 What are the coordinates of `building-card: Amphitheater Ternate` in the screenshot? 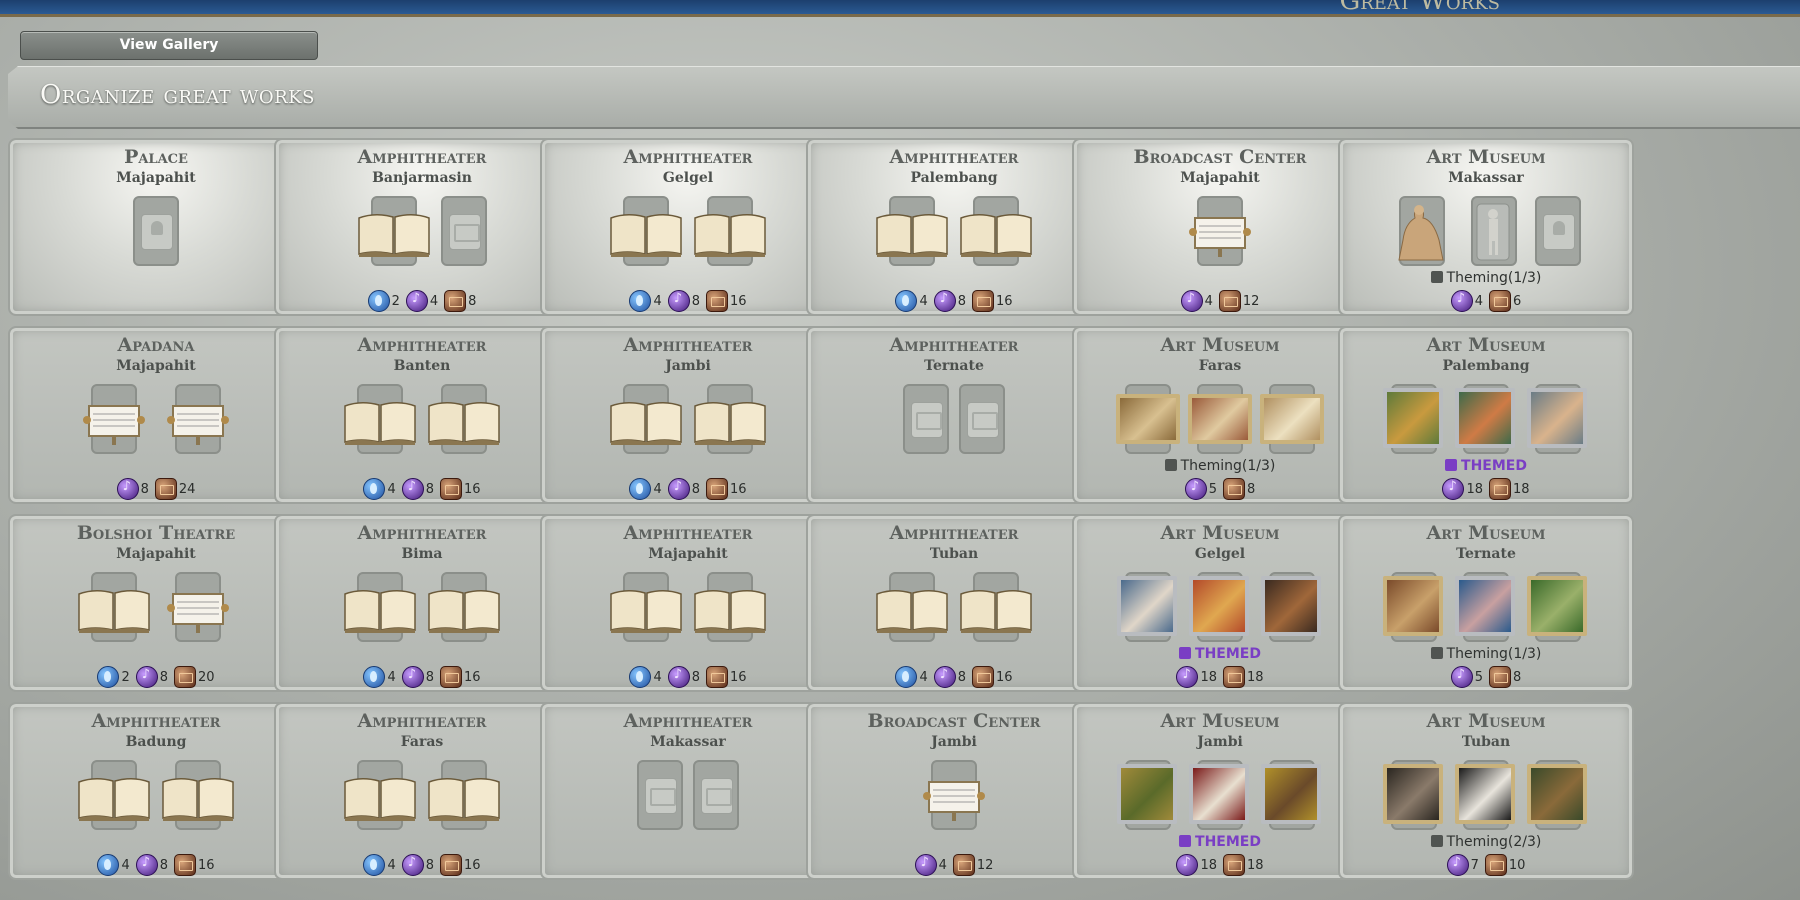 It's located at (954, 415).